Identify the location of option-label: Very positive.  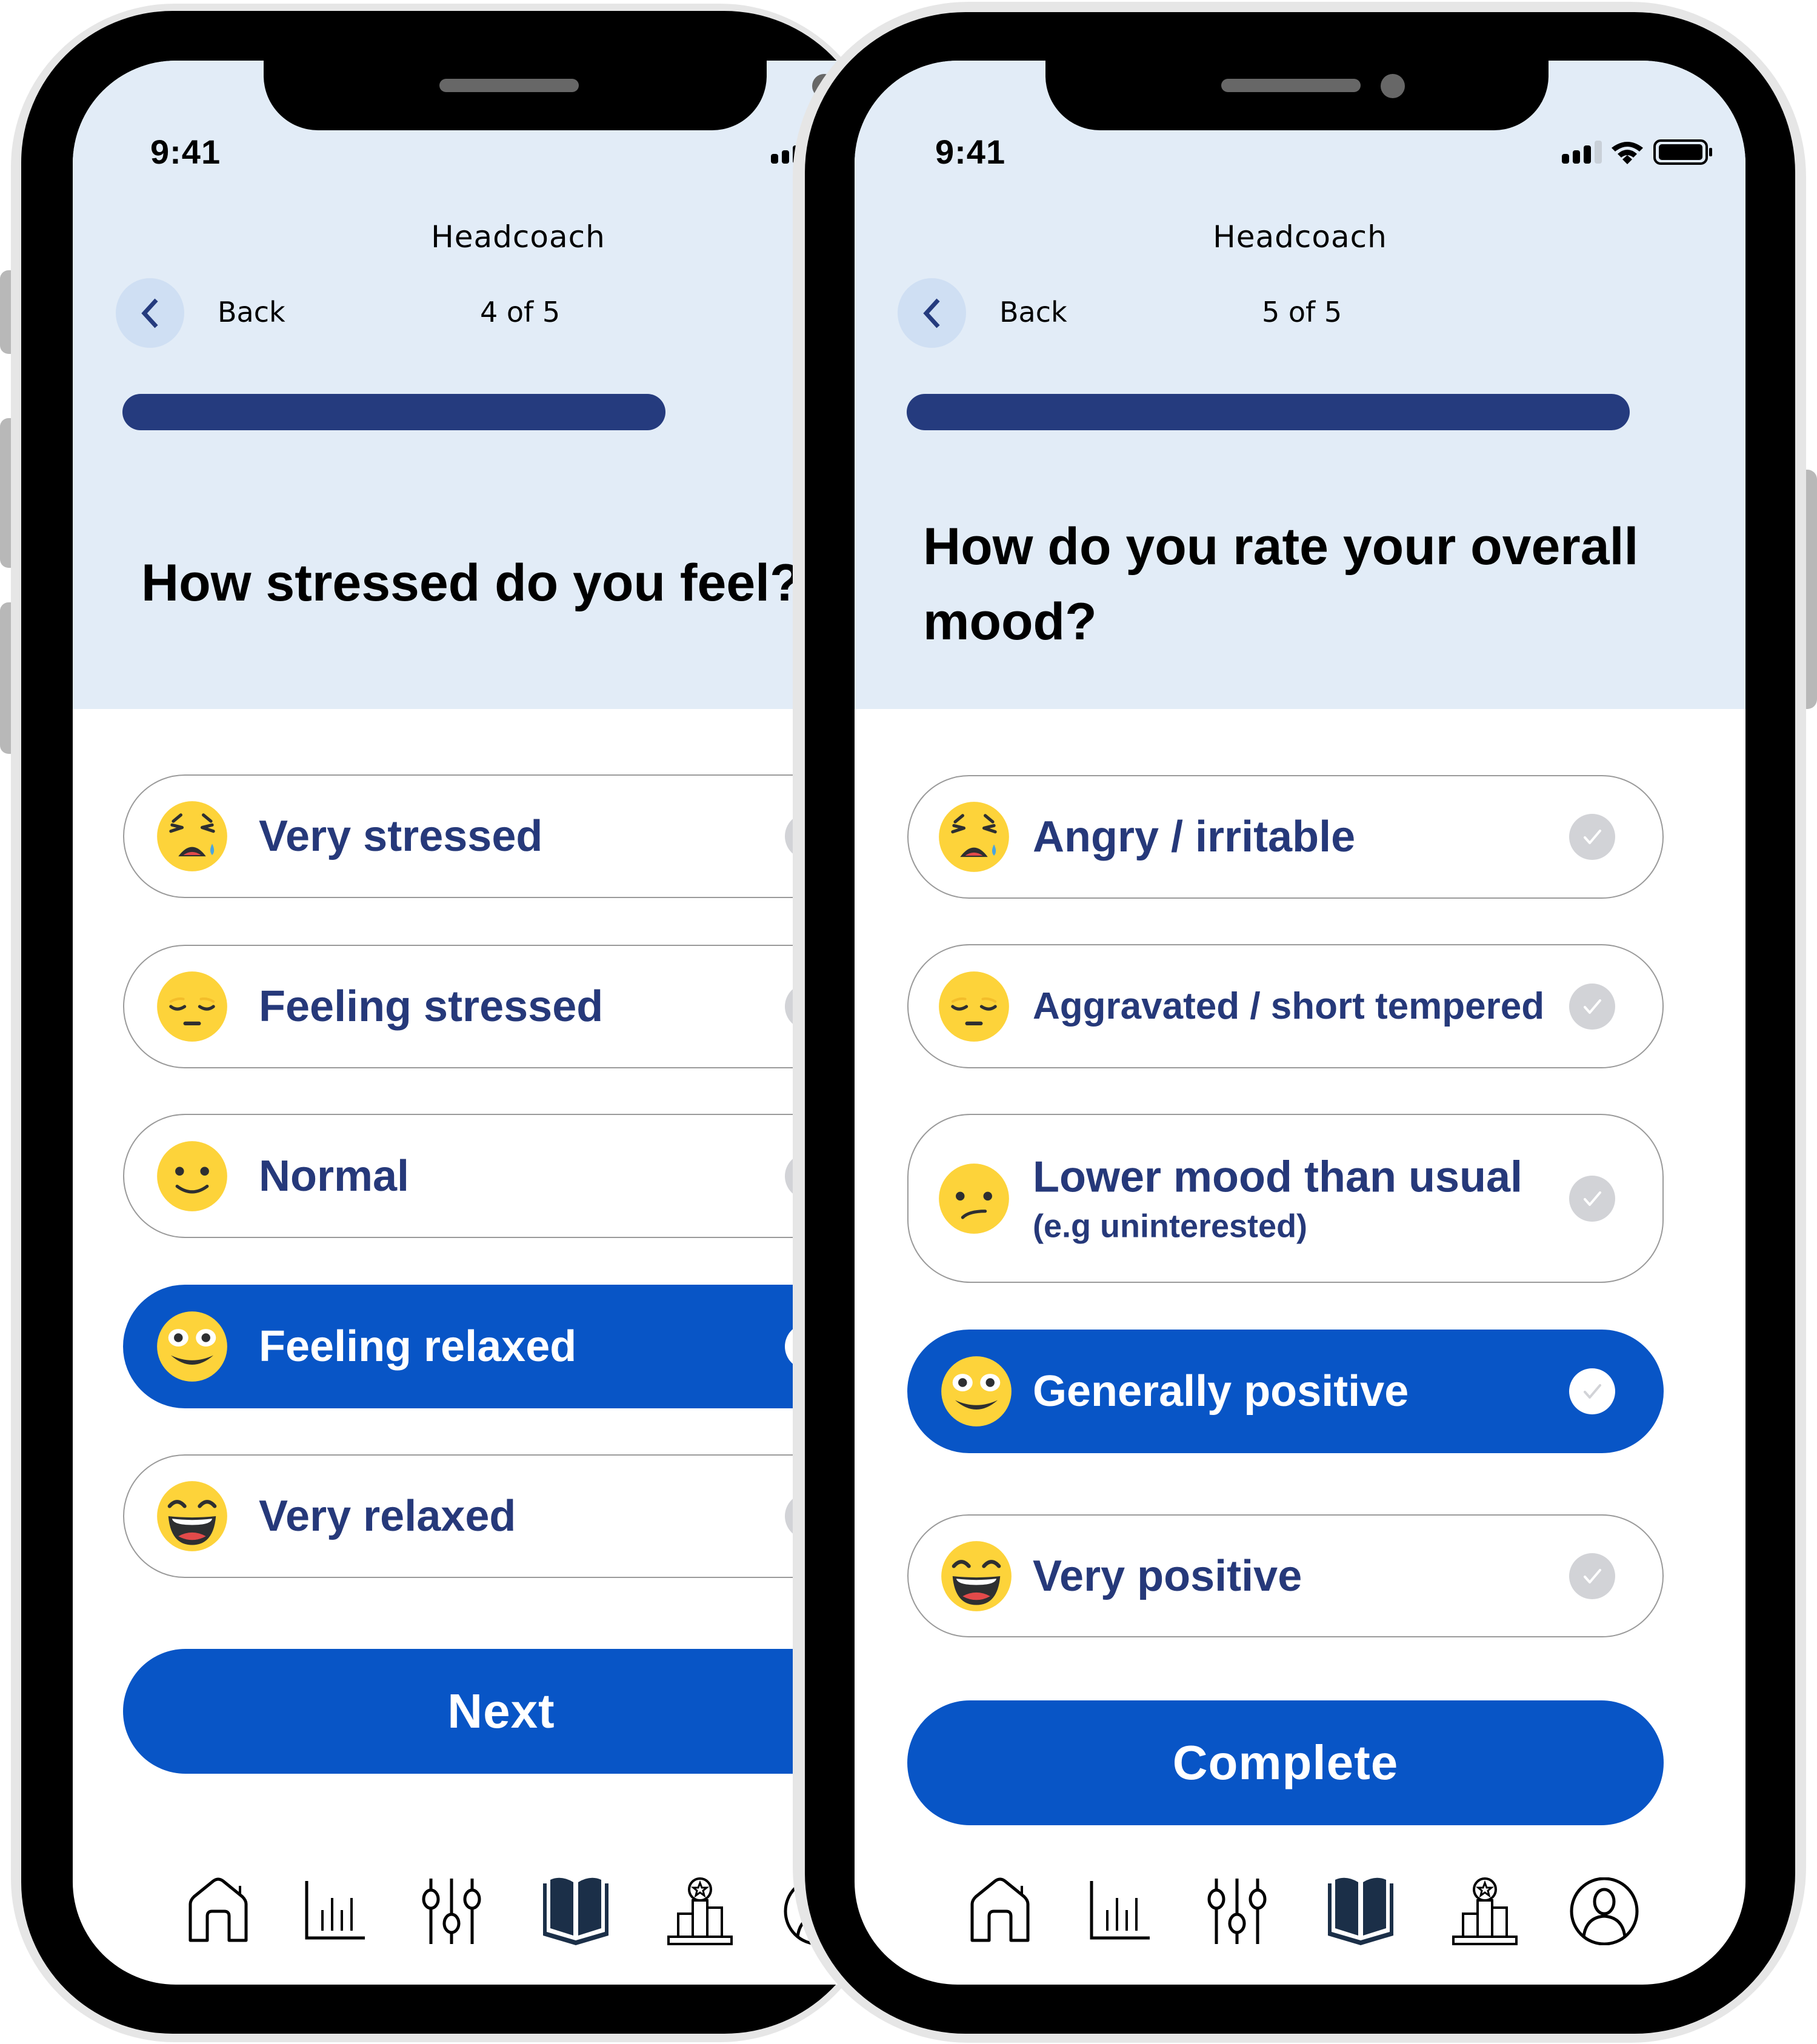
(1167, 1576).